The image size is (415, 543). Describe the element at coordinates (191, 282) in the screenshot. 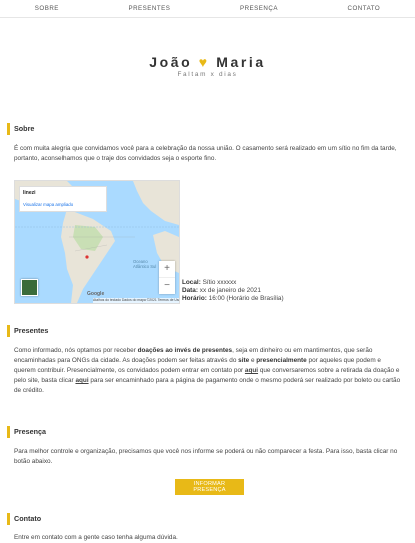

I see `detail-local-label: Local:` at that location.